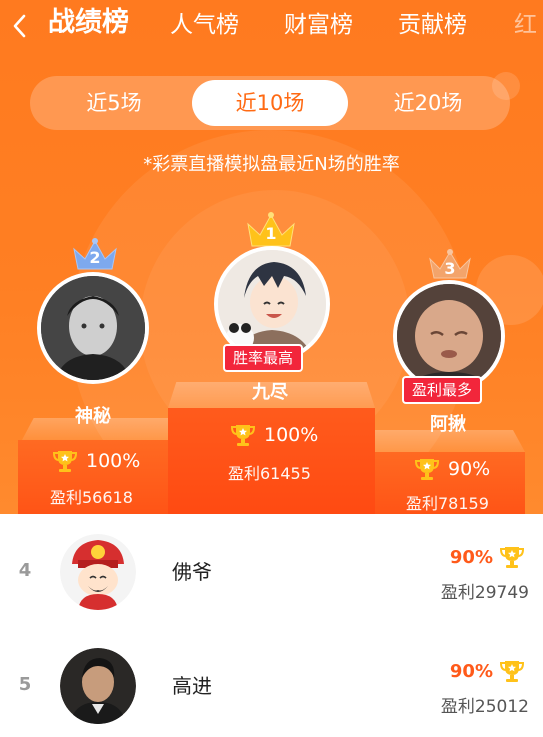 Image resolution: width=543 pixels, height=737 pixels. I want to click on player-name: 高进, so click(192, 686).